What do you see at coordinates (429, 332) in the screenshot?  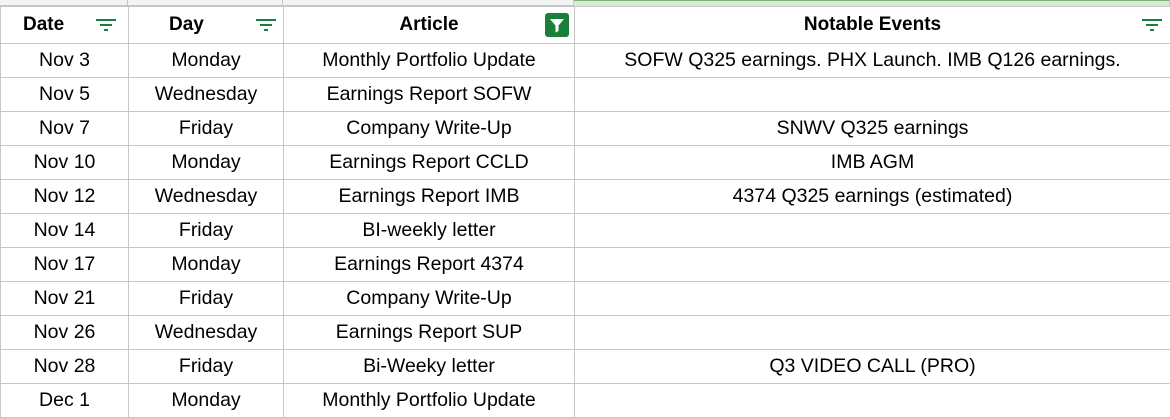 I see `article-cell: Earnings Report SUP` at bounding box center [429, 332].